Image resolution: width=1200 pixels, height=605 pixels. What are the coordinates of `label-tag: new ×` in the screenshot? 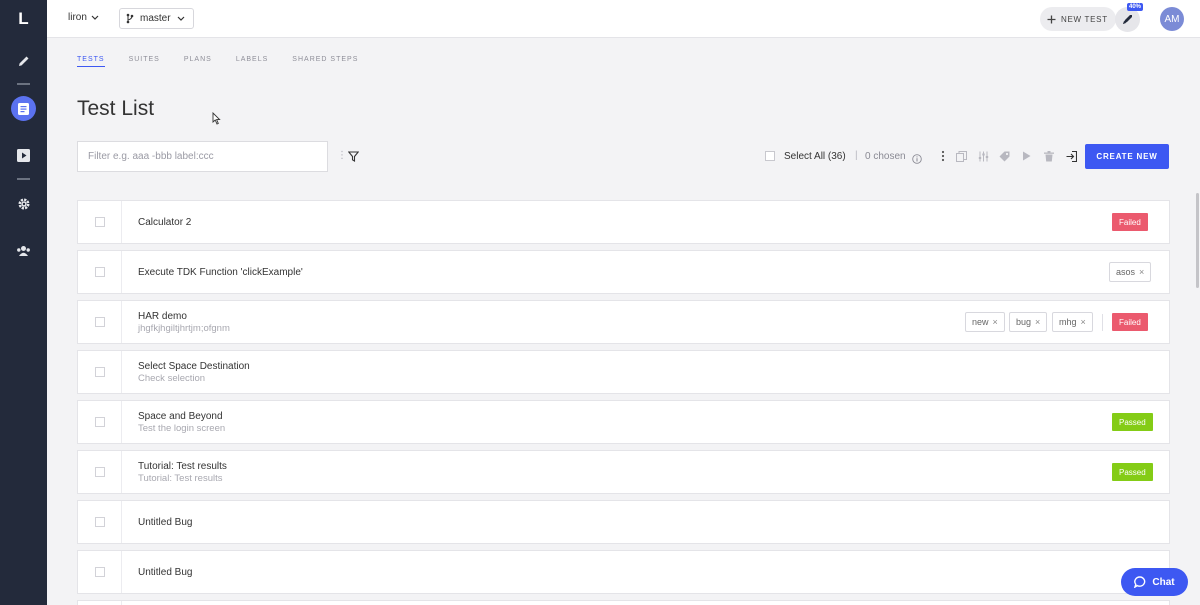 It's located at (985, 322).